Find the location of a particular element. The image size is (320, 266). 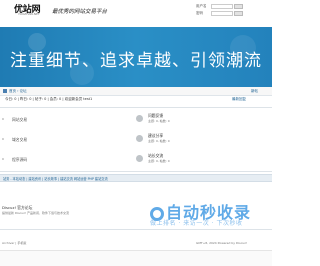

username-label: 用户名 is located at coordinates (201, 6).